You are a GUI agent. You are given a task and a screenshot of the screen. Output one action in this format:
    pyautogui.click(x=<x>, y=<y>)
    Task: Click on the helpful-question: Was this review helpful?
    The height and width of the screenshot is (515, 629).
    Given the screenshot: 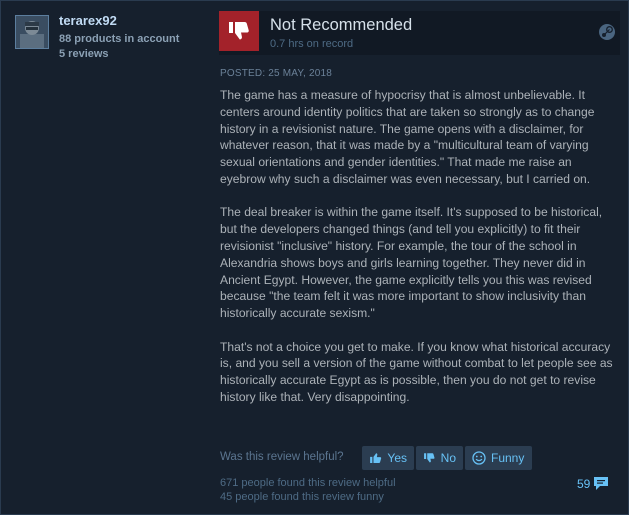 What is the action you would take?
    pyautogui.click(x=282, y=457)
    